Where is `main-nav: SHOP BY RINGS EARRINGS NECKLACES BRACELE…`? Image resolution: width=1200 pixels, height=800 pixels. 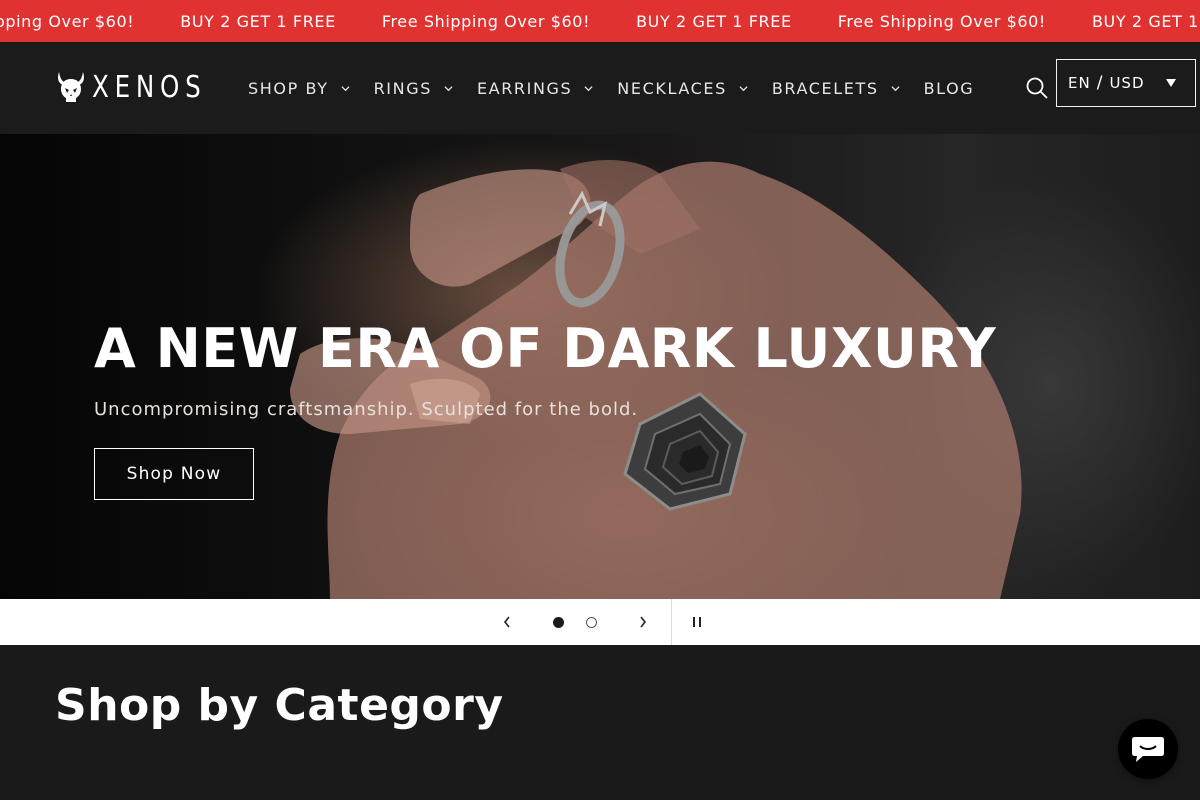
main-nav: SHOP BY RINGS EARRINGS NECKLACES BRACELE… is located at coordinates (611, 88).